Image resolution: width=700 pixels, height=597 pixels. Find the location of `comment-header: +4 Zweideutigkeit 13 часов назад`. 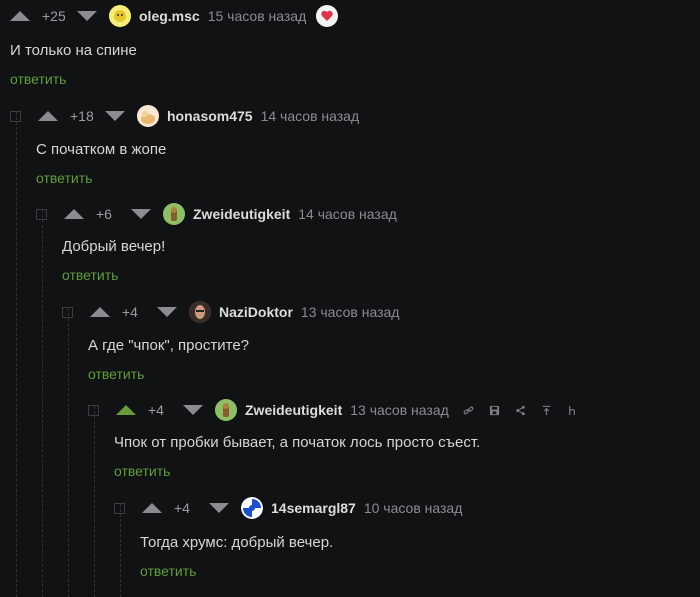

comment-header: +4 Zweideutigkeit 13 часов назад is located at coordinates (333, 410).